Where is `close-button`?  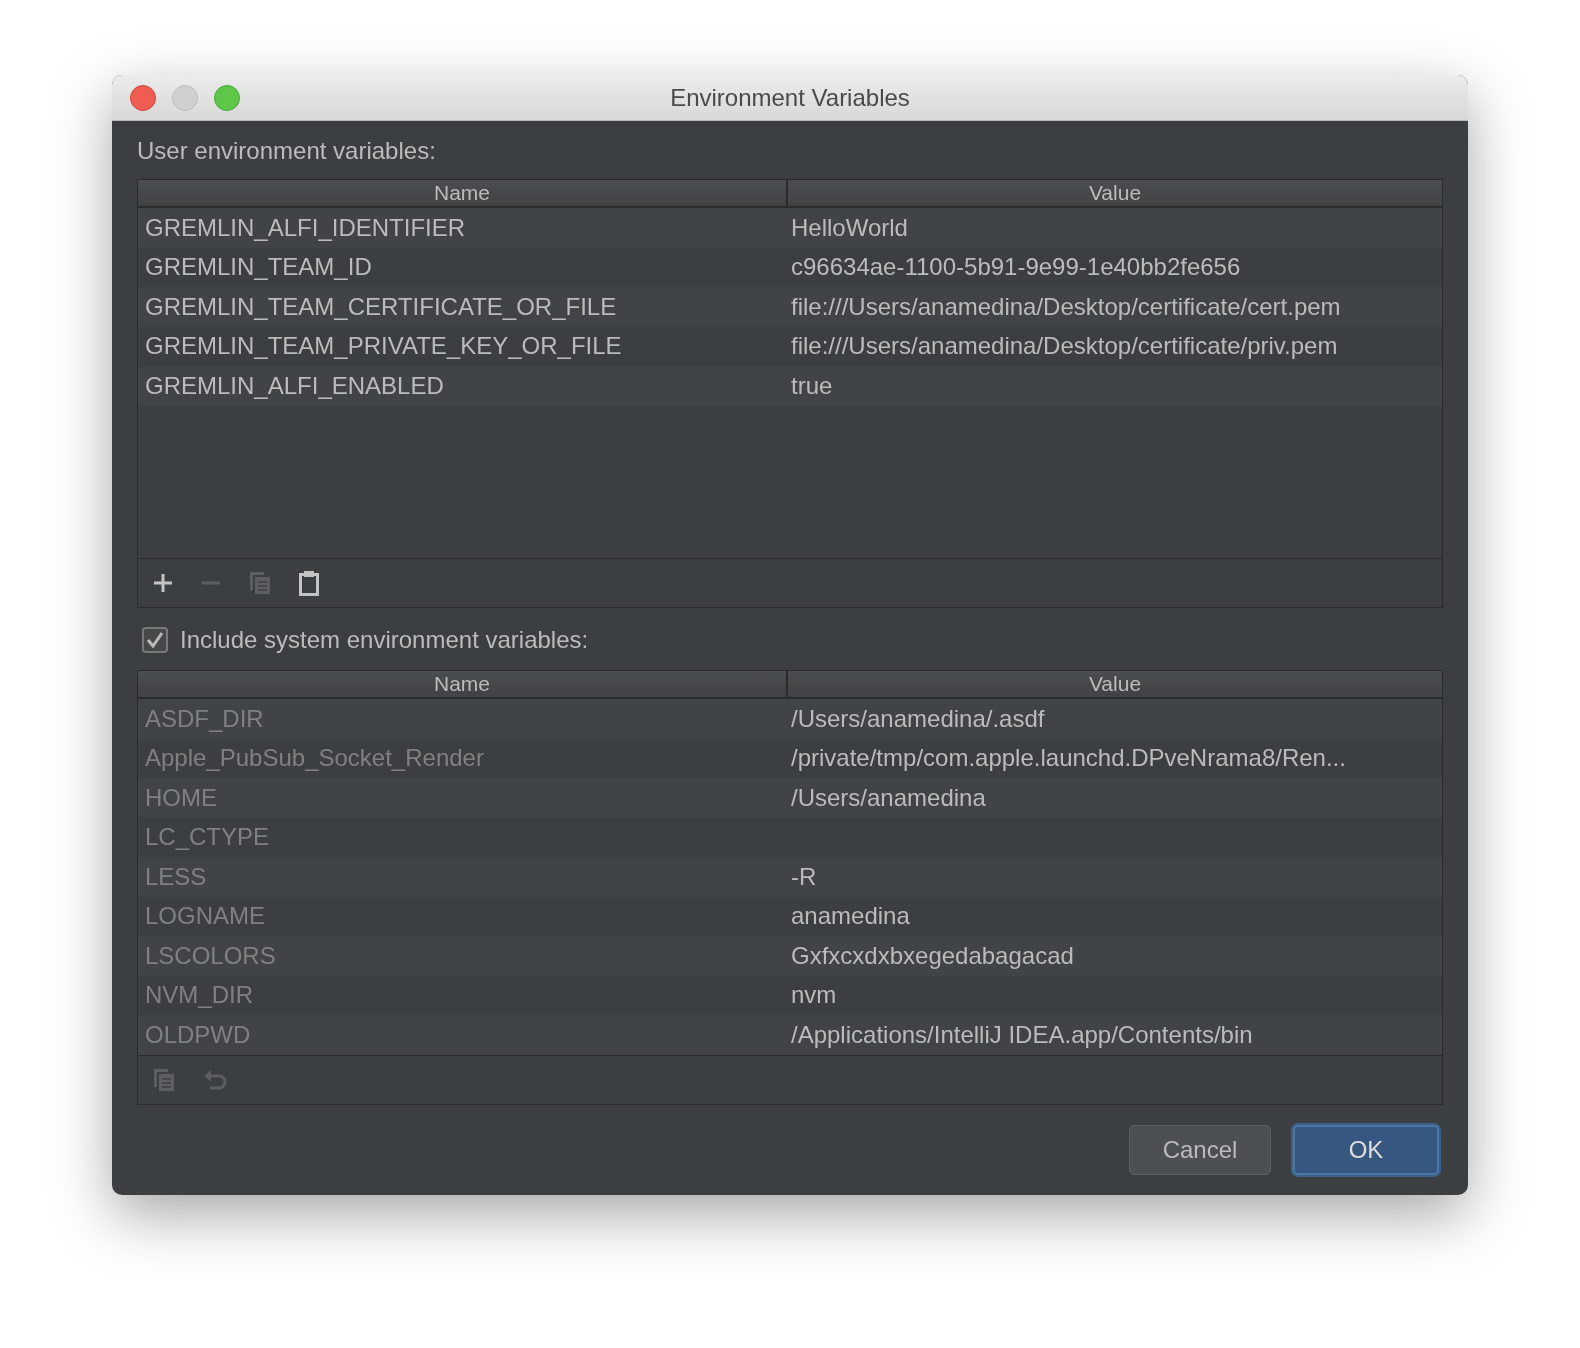
close-button is located at coordinates (143, 97).